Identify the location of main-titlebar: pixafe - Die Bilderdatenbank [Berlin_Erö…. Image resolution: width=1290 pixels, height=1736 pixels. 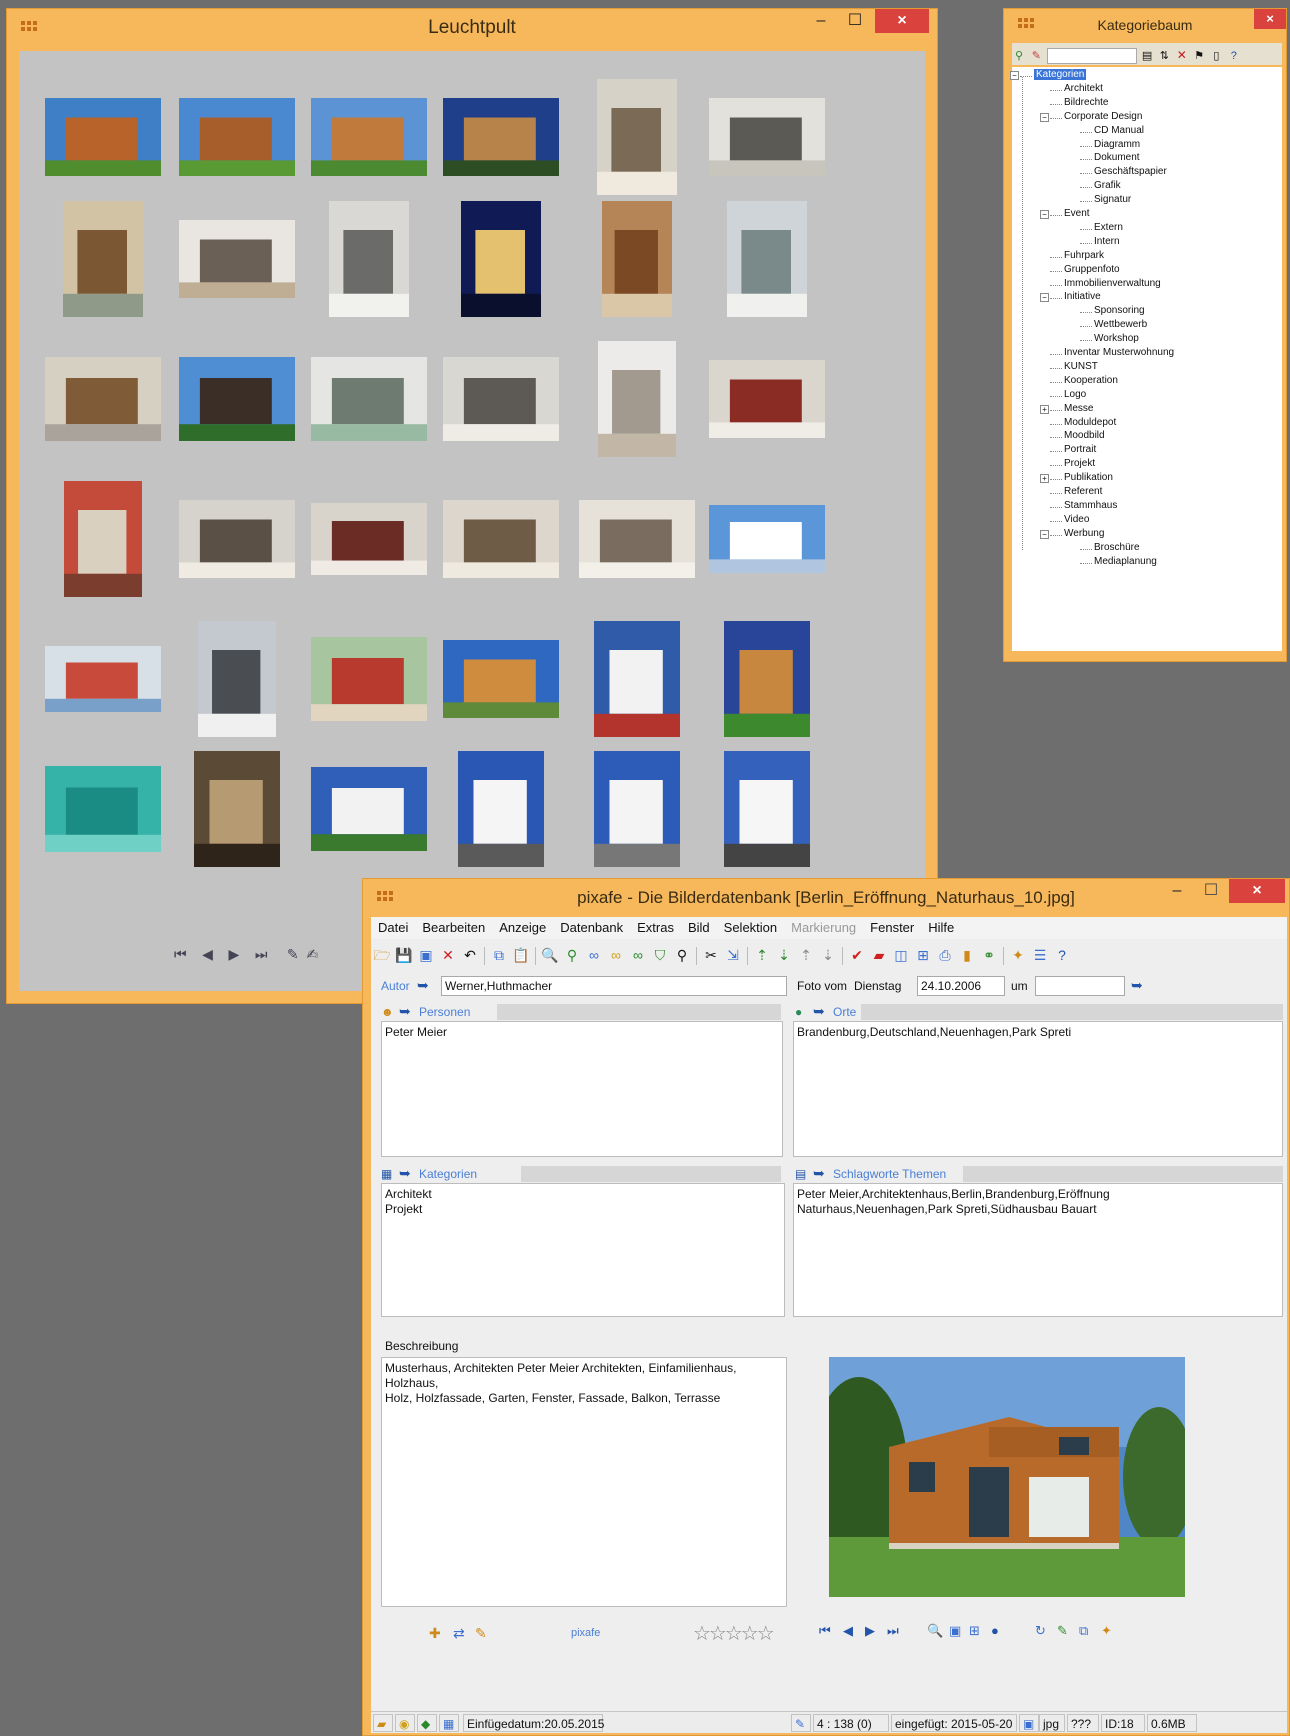
(826, 898).